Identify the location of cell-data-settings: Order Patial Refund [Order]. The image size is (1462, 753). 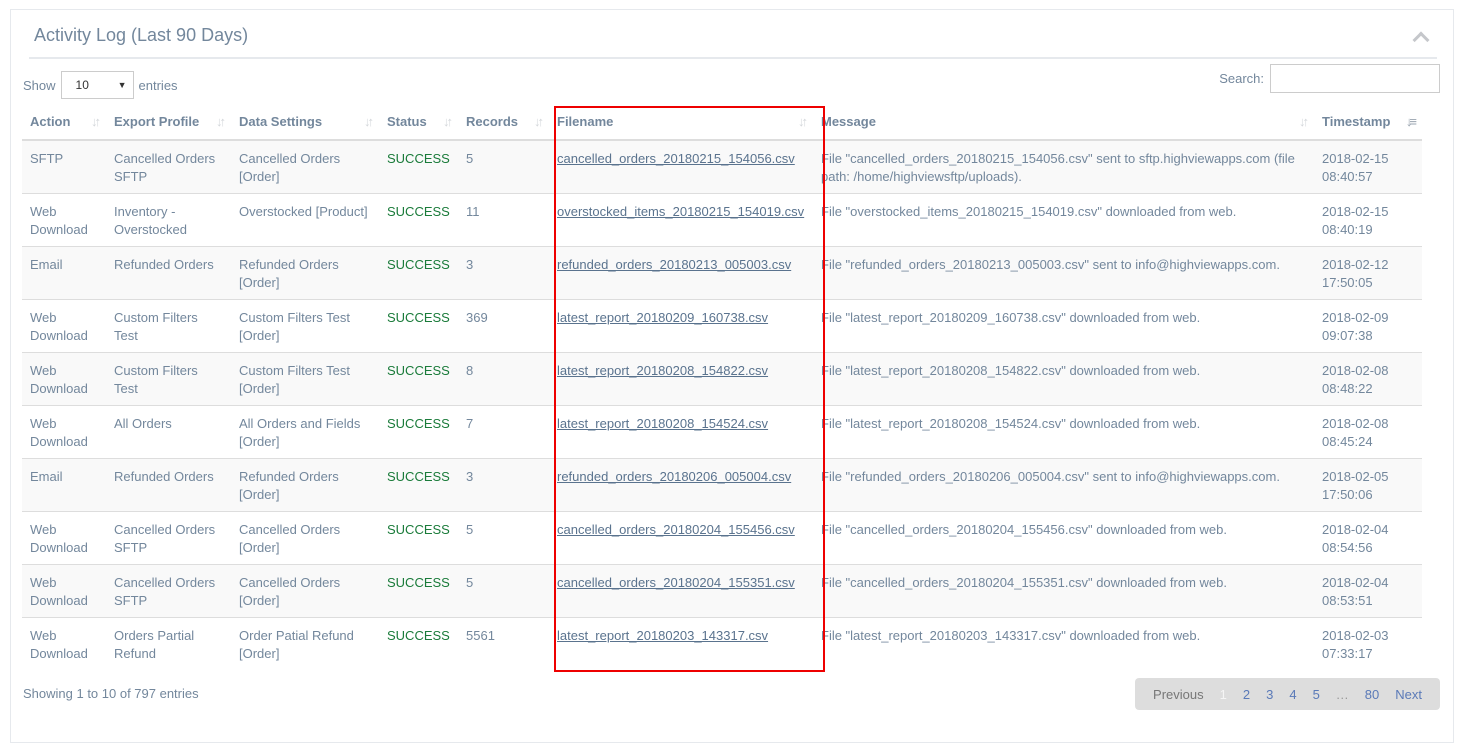
(305, 643).